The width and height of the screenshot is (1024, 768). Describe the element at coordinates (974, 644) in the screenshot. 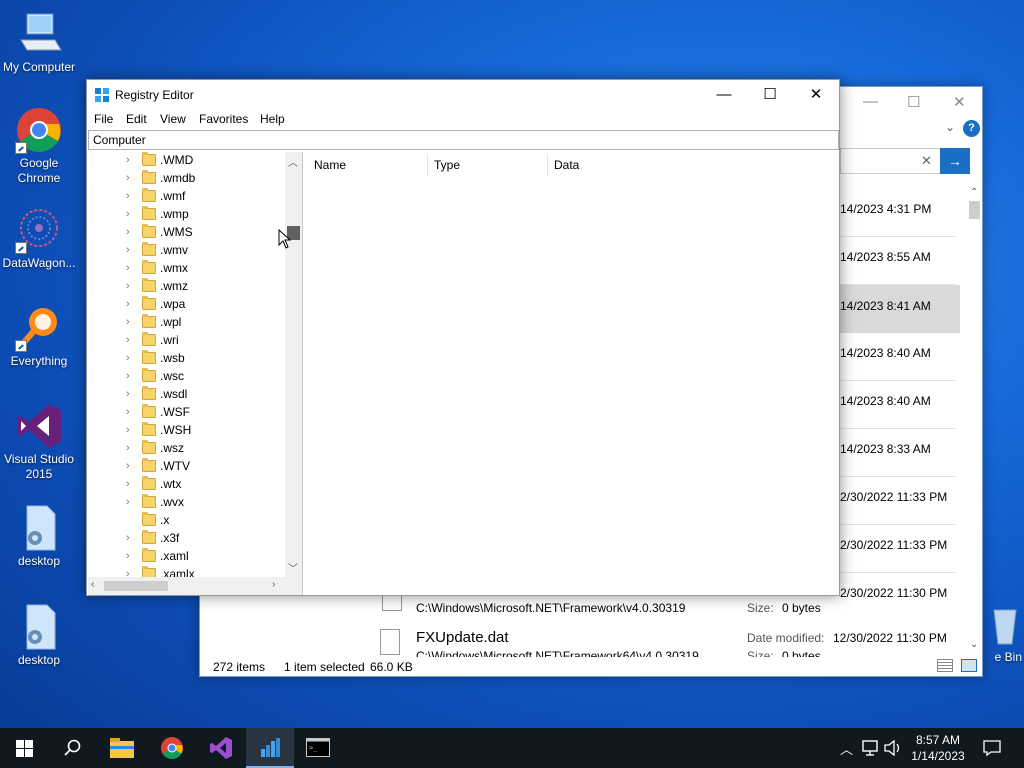

I see `scroll-down-icon: ⌄` at that location.